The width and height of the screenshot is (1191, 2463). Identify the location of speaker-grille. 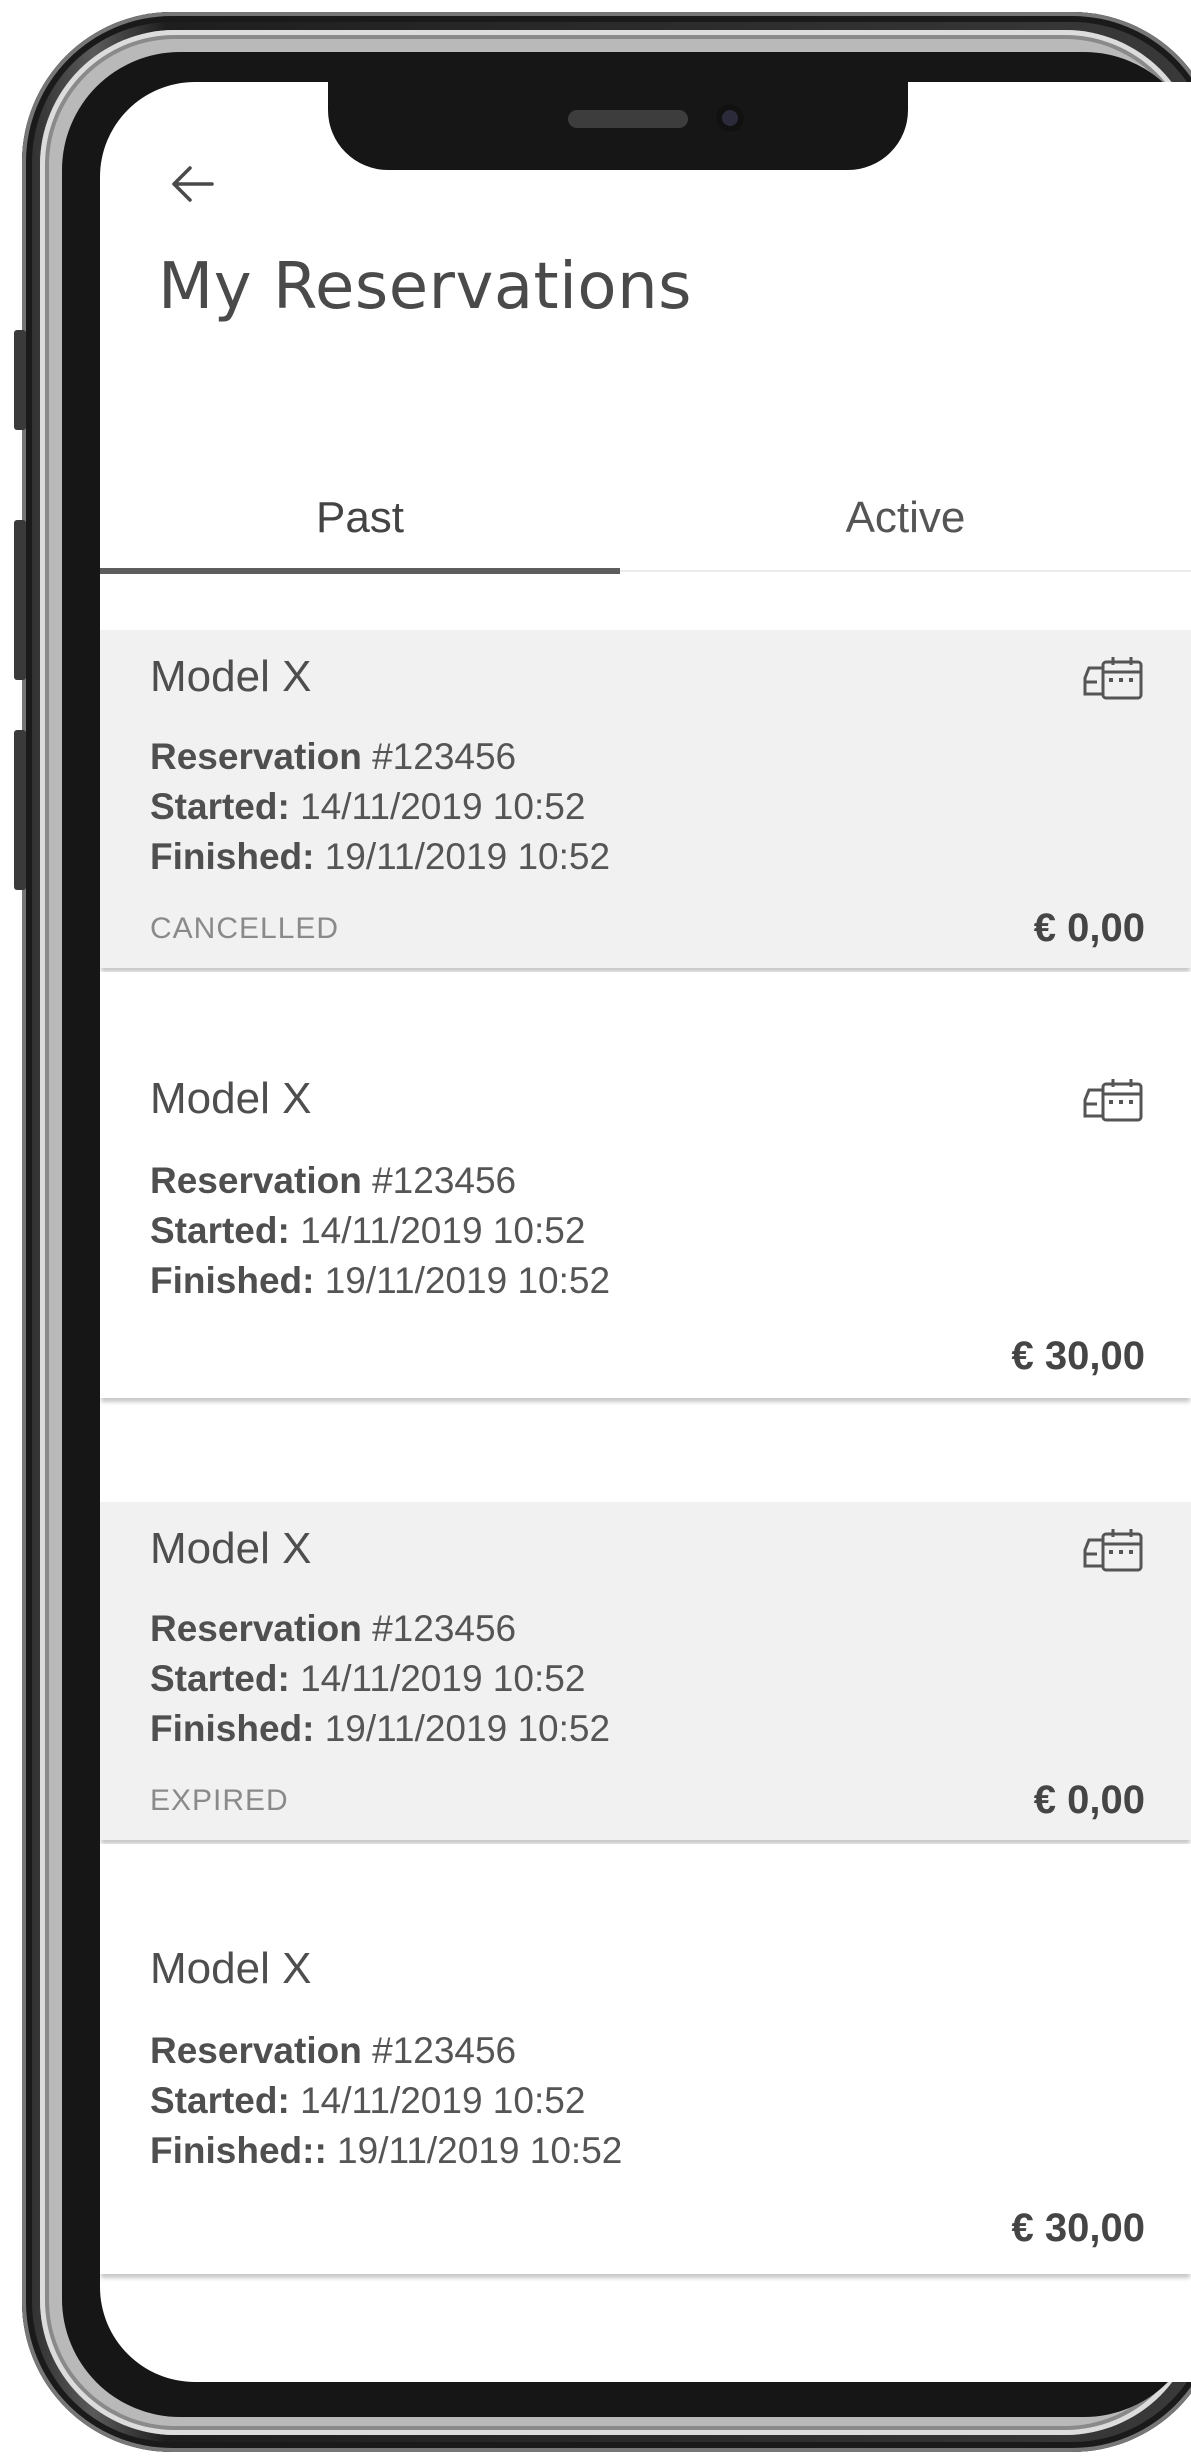
(628, 119).